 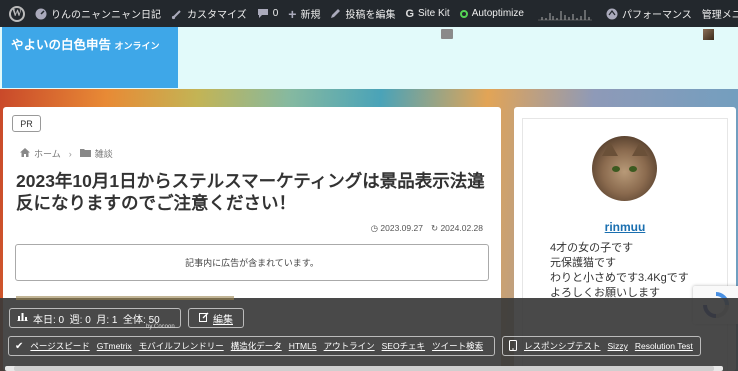 I want to click on bio-line: 元保護猫です, so click(x=583, y=263).